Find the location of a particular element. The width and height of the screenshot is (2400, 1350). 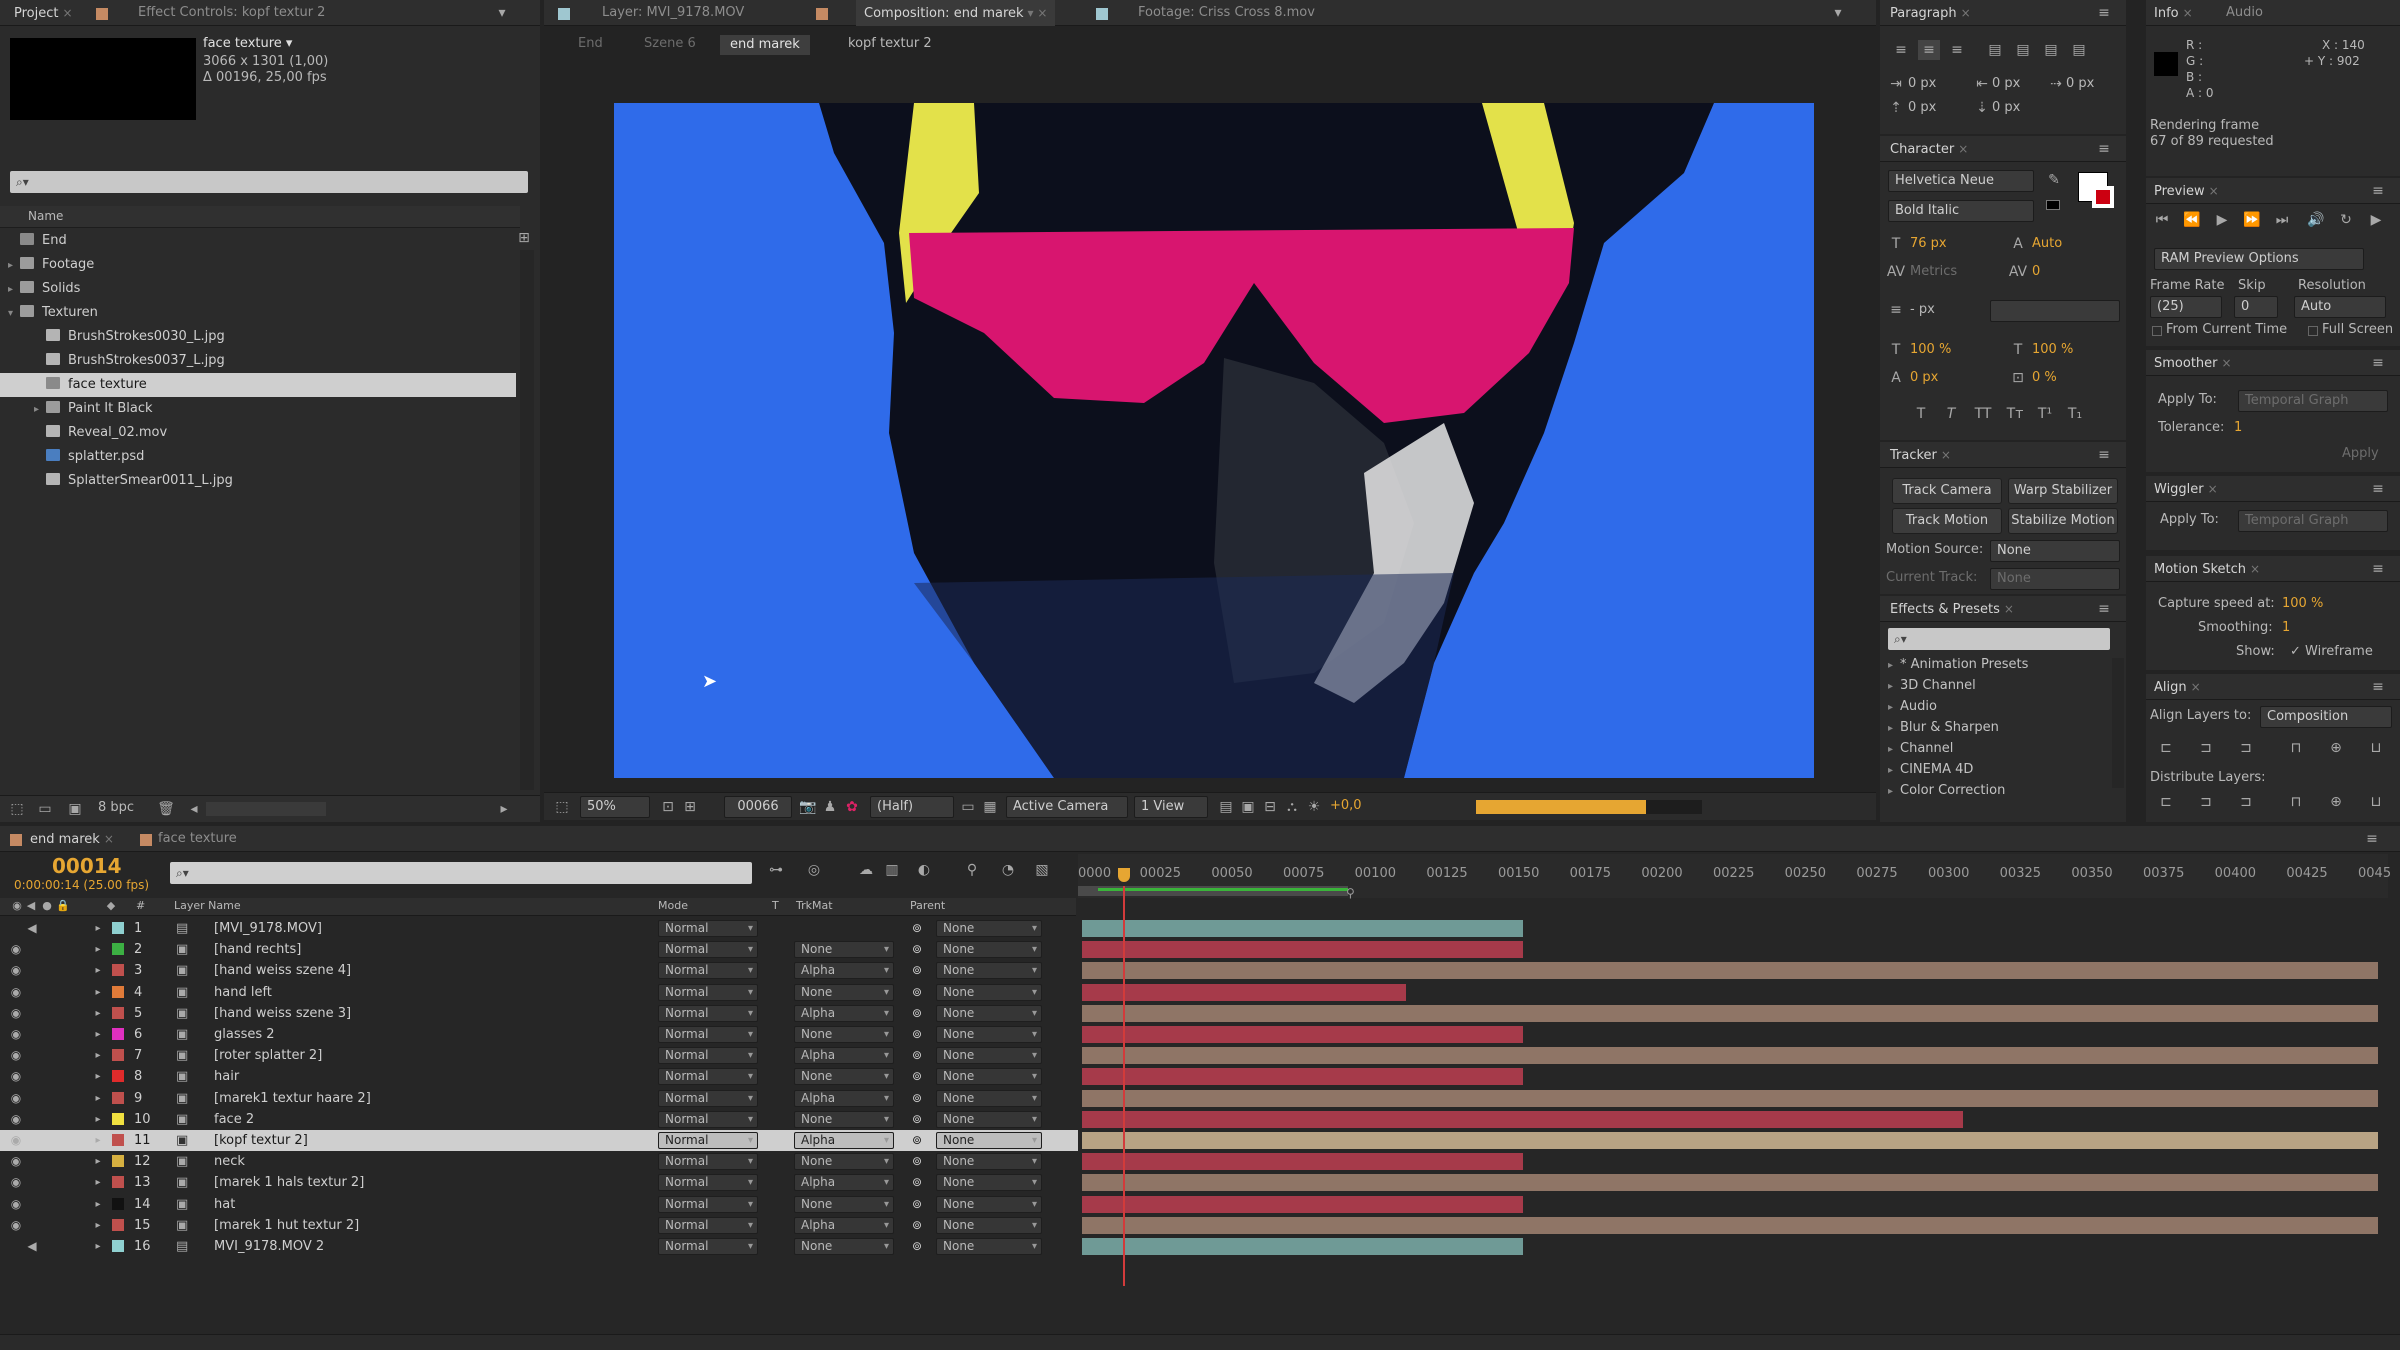

project-item: ▸ Footage is located at coordinates (258, 265).